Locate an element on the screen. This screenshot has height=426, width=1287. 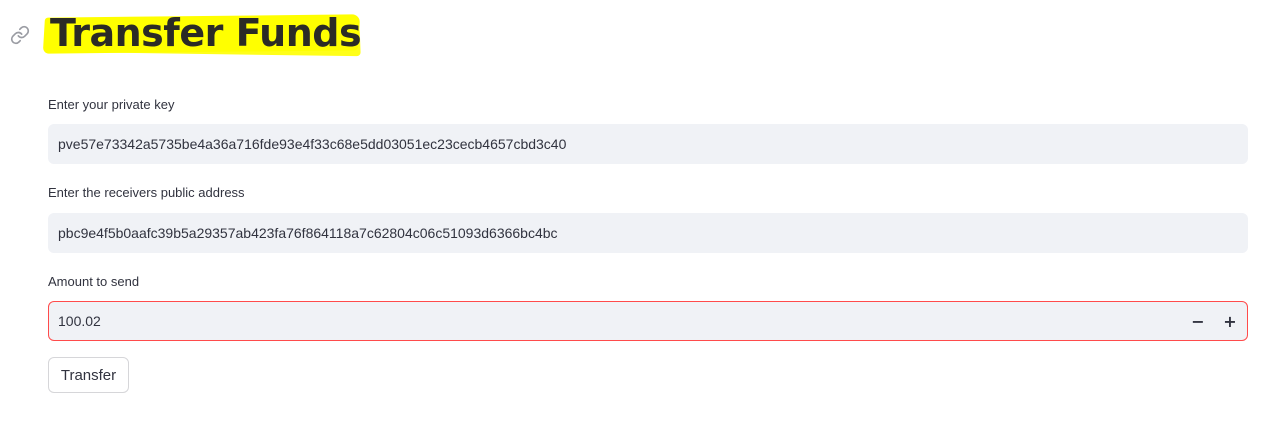
page-title: Transfer Funds is located at coordinates (206, 33).